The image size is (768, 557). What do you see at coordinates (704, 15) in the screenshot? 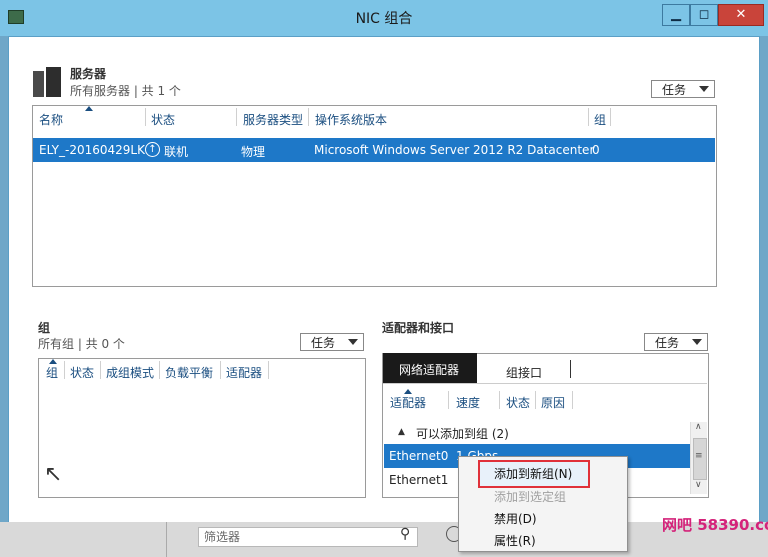
I see `maximize-button: ◻` at bounding box center [704, 15].